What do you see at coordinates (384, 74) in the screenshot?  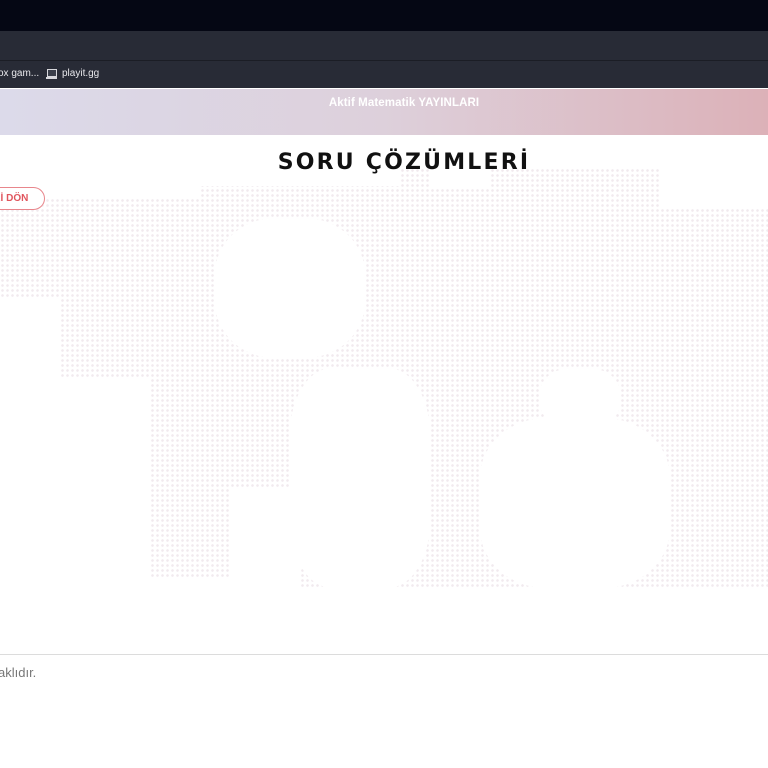 I see `bookmarks-bar: ox gam... playit.gg` at bounding box center [384, 74].